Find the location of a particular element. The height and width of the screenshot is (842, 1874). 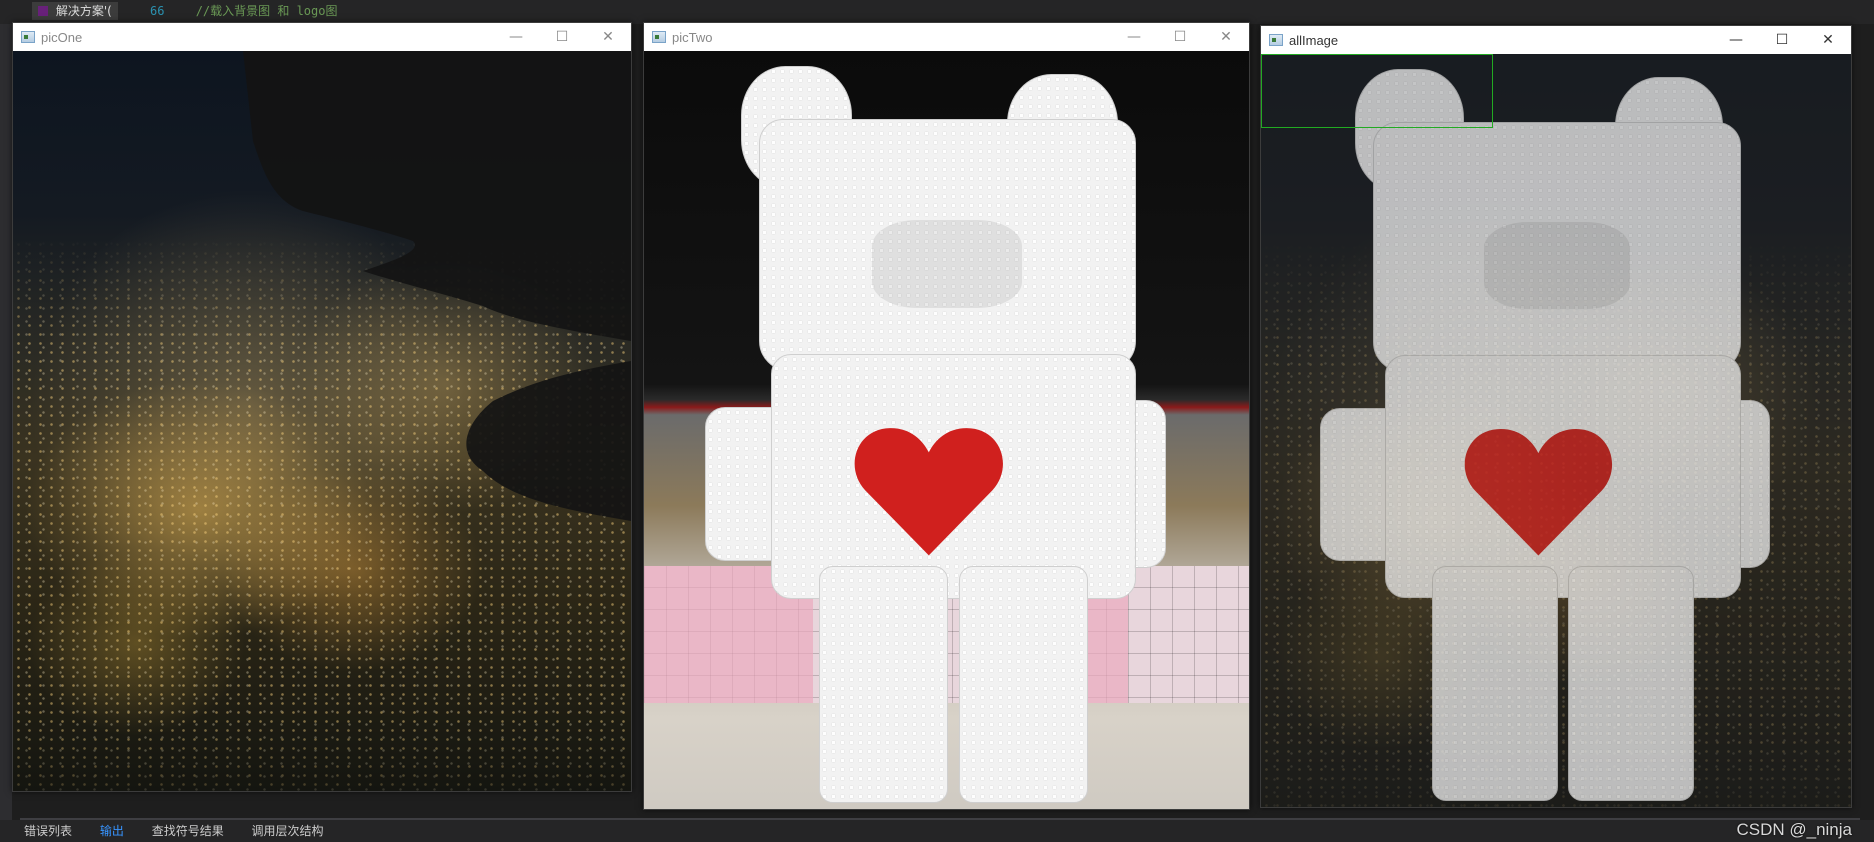

watermark: CSDN @_ninja is located at coordinates (1794, 829).